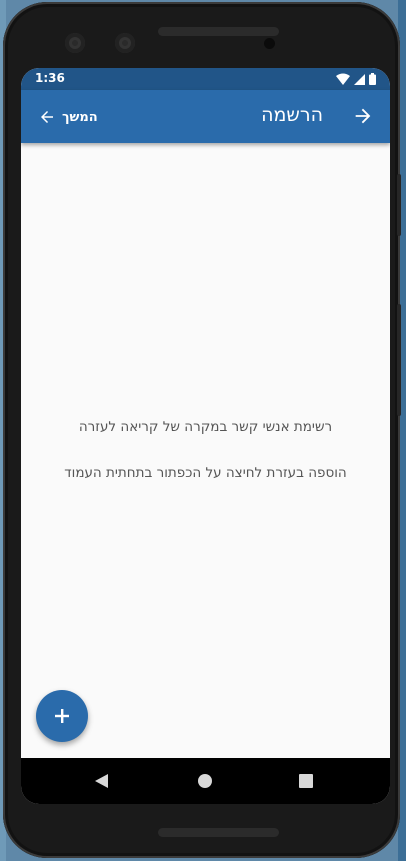  I want to click on status-bar: 1:36, so click(205, 79).